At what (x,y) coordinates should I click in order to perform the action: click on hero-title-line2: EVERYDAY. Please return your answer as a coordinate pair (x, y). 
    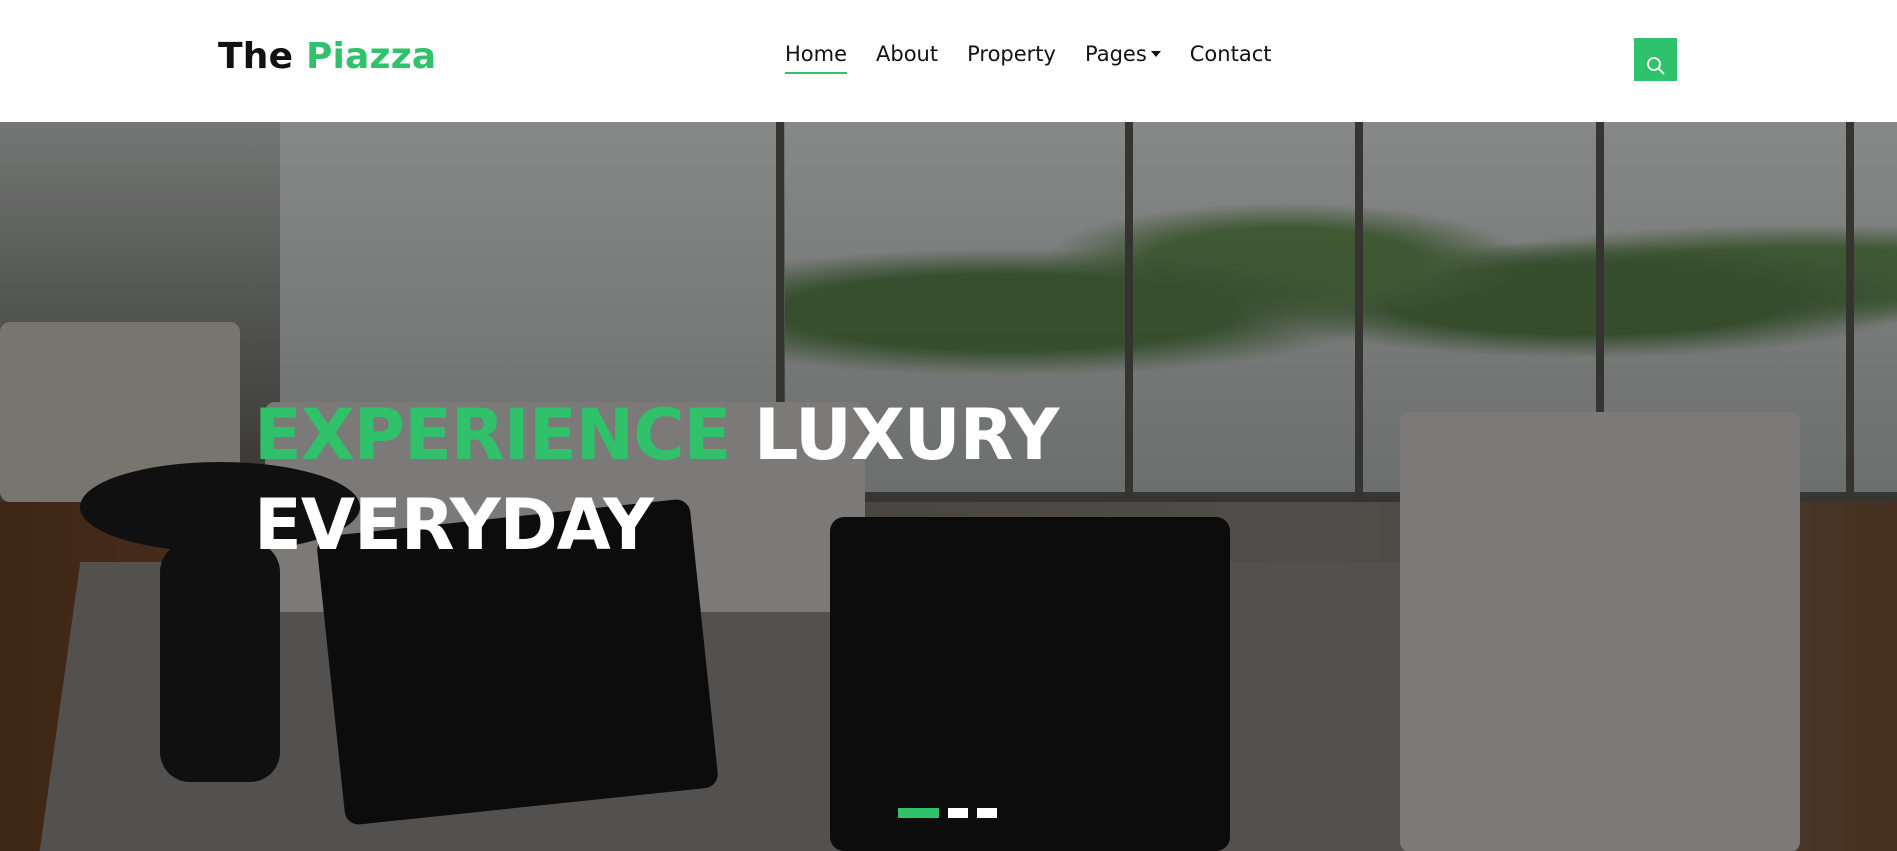
    Looking at the image, I should click on (454, 525).